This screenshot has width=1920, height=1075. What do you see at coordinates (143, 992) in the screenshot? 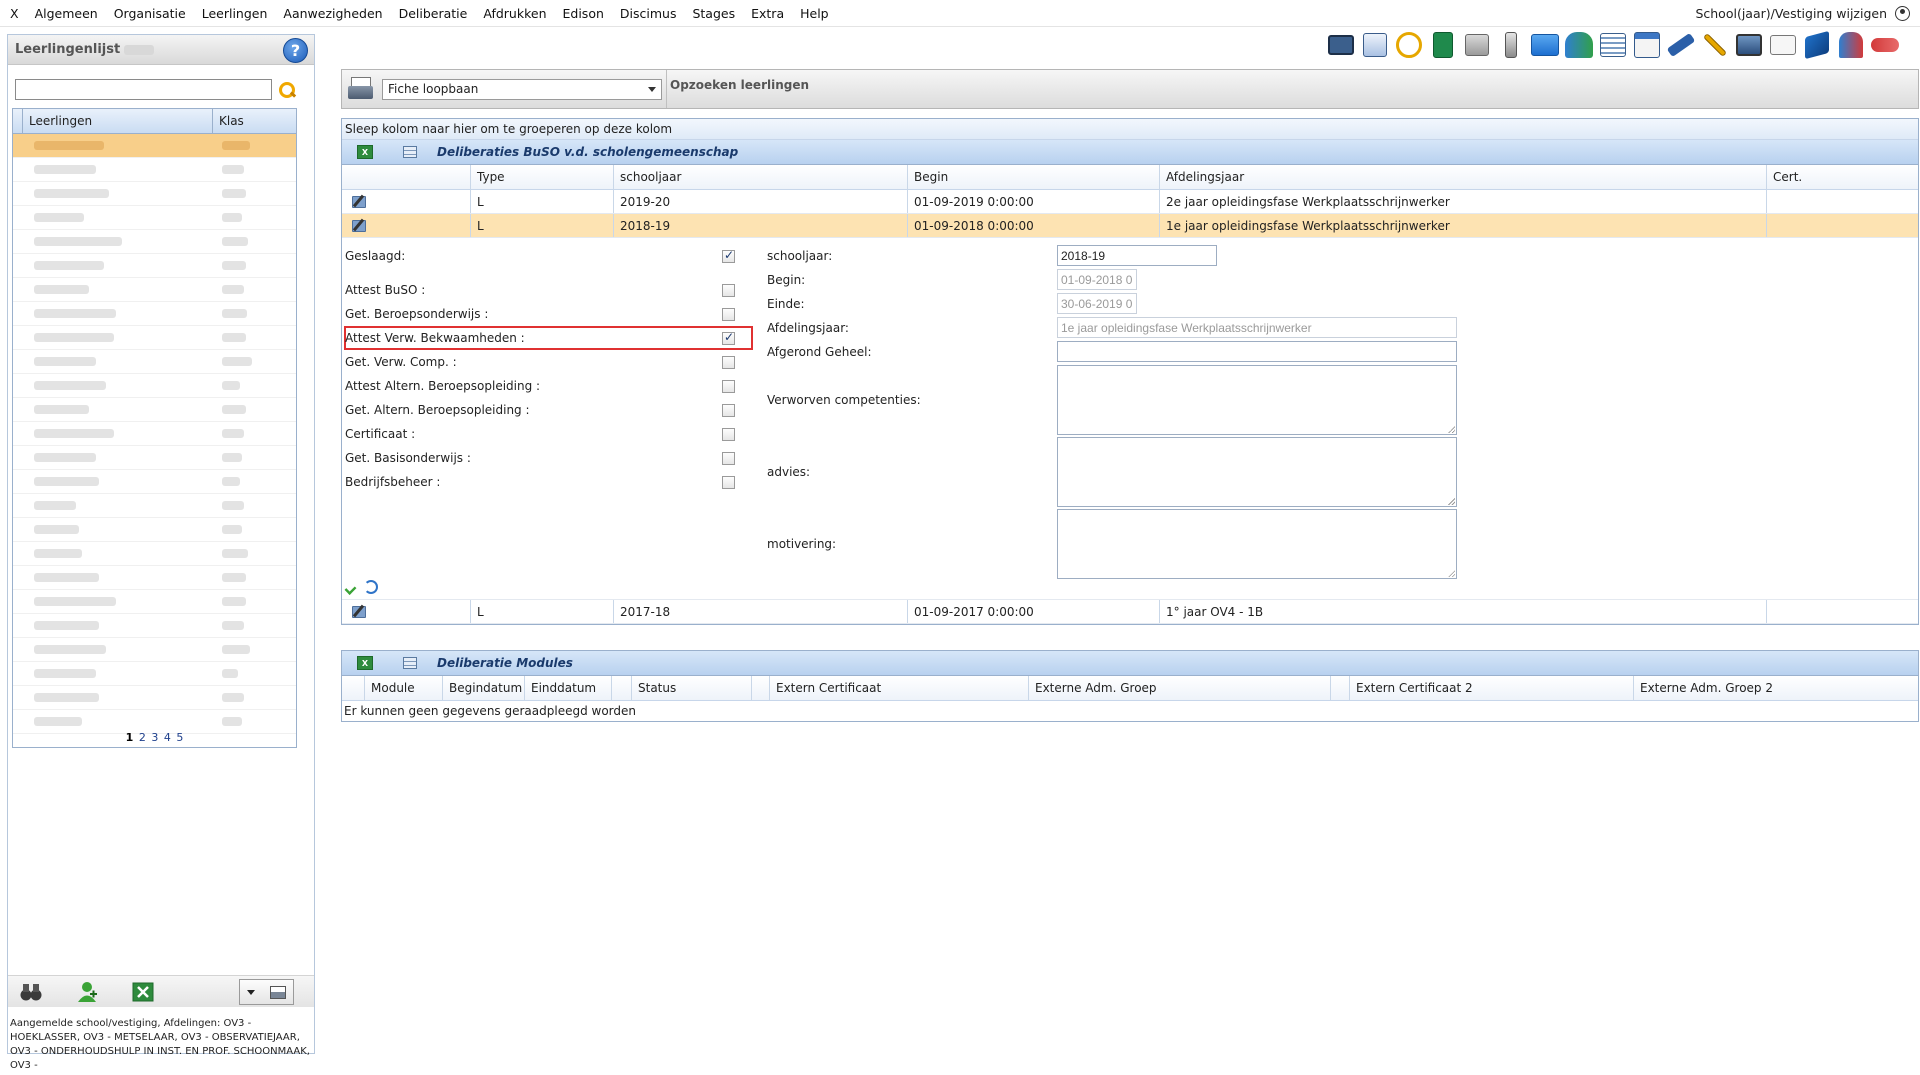
I see `excel-export-icon` at bounding box center [143, 992].